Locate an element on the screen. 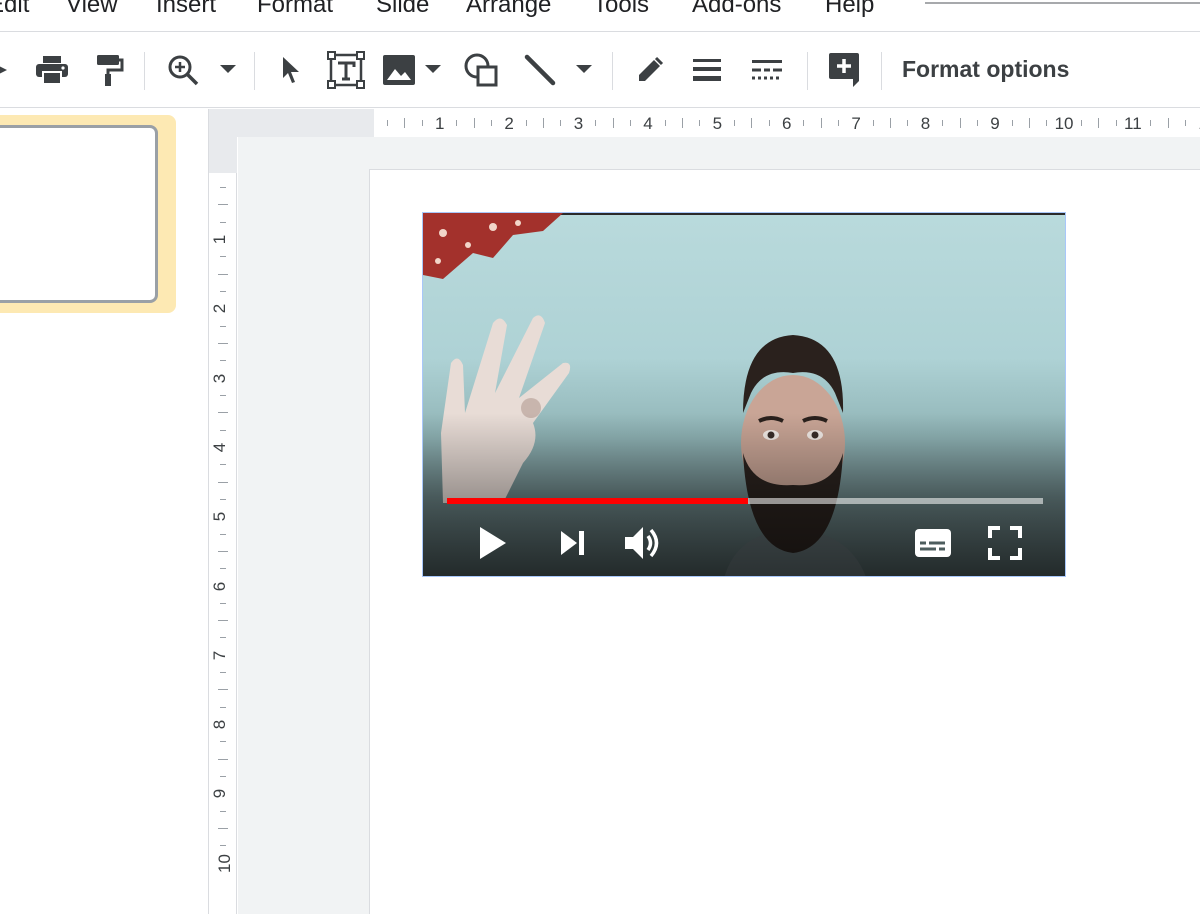 This screenshot has width=1200, height=914. vertical-ruler-label: 3 is located at coordinates (220, 378).